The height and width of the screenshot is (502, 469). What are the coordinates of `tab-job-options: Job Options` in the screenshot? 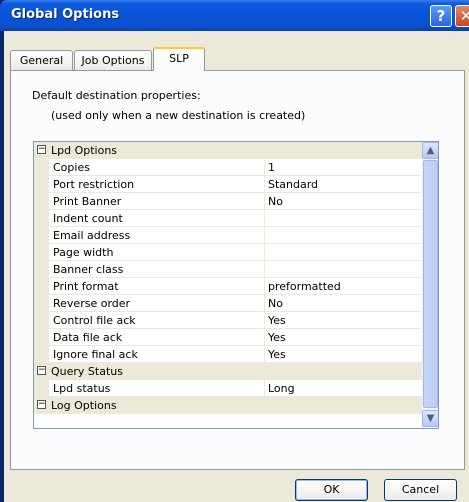 It's located at (113, 60).